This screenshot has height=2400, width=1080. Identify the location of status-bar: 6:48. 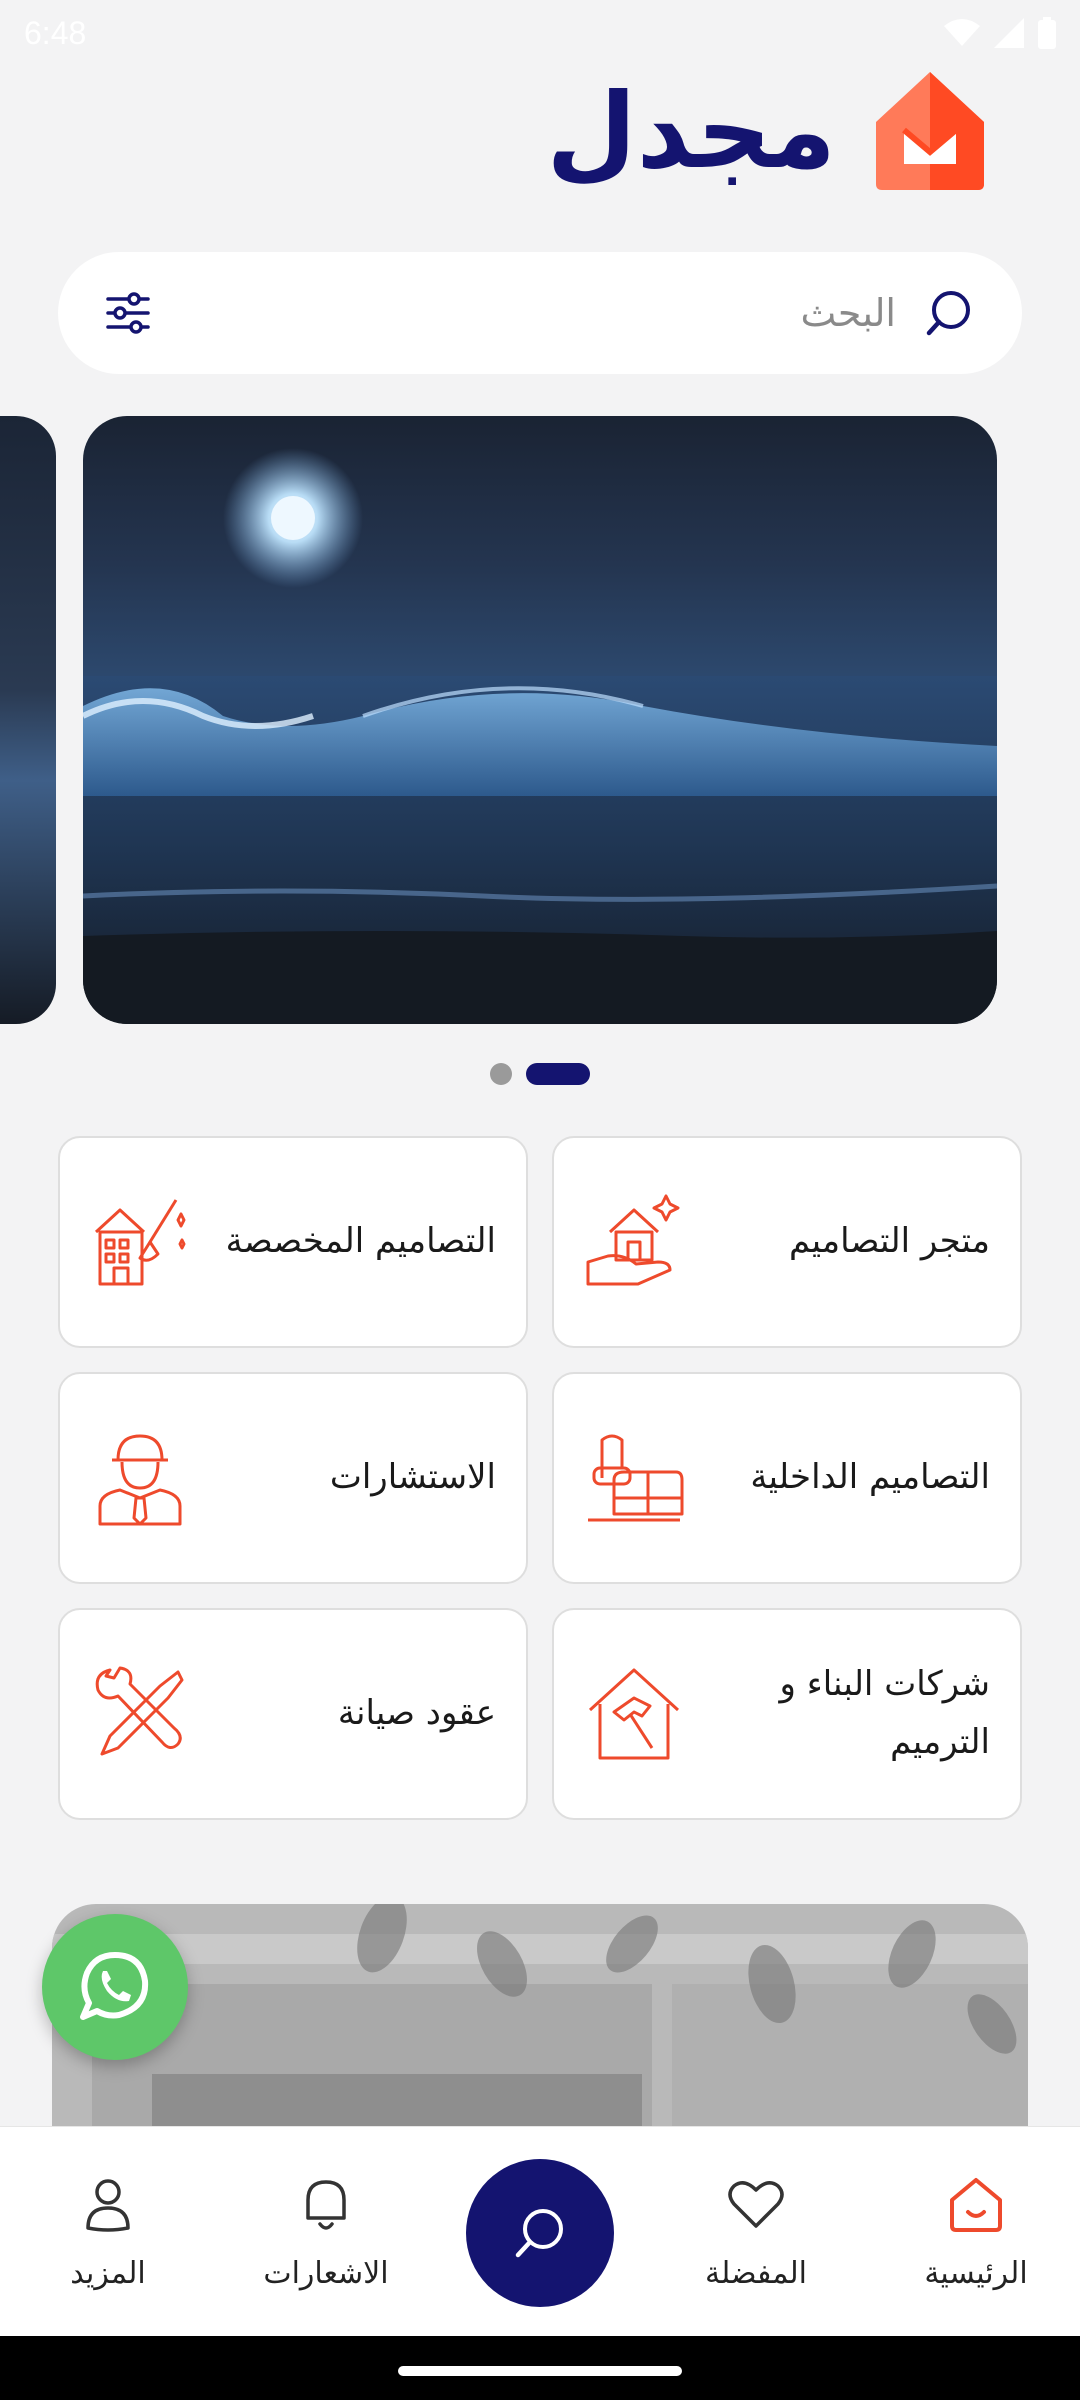
(540, 33).